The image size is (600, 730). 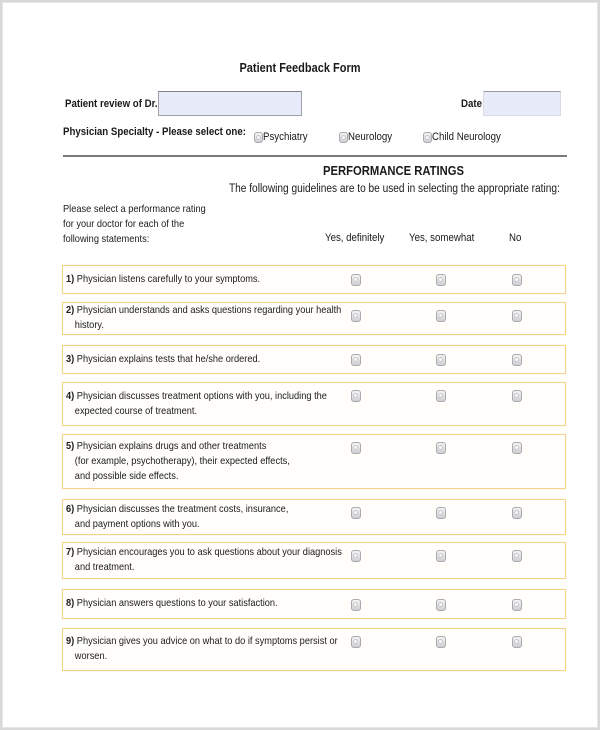 I want to click on date-input, so click(x=522, y=103).